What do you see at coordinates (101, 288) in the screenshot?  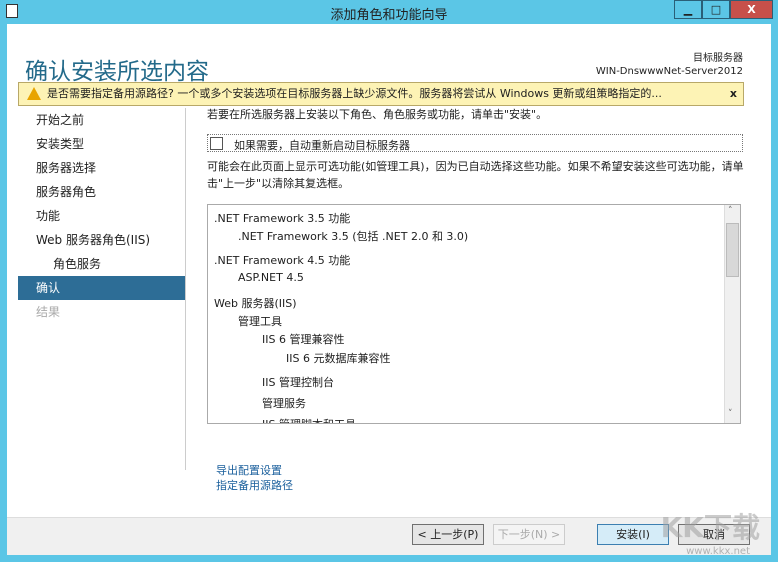 I see `sidebar-item-confirmation: 确认` at bounding box center [101, 288].